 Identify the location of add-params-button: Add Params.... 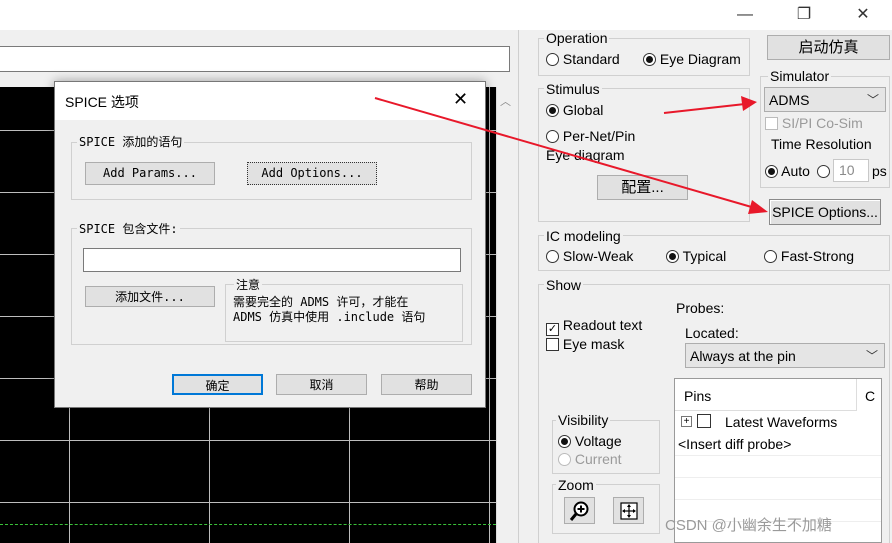
(150, 173).